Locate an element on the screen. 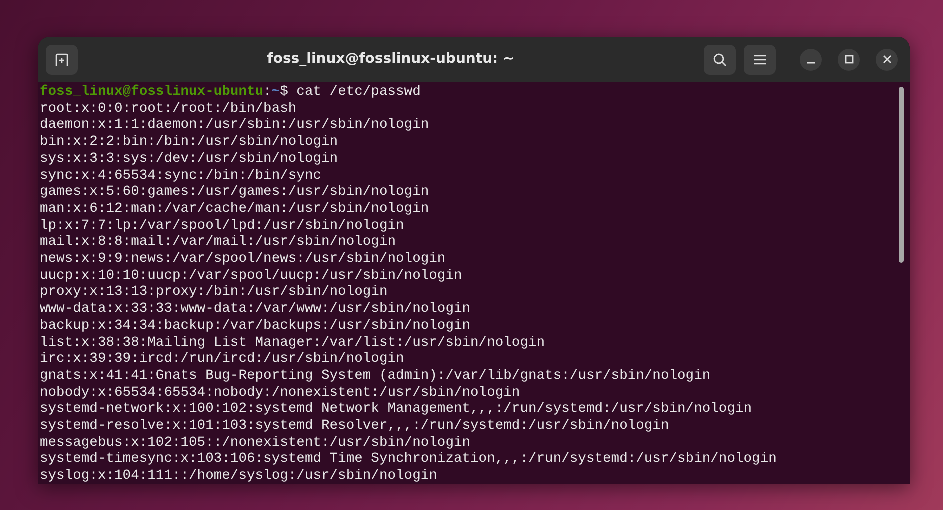 This screenshot has height=510, width=943. output-line: www-data:x:33:33:www-data:/var/www:/usr/sbin/nologin is located at coordinates (255, 310).